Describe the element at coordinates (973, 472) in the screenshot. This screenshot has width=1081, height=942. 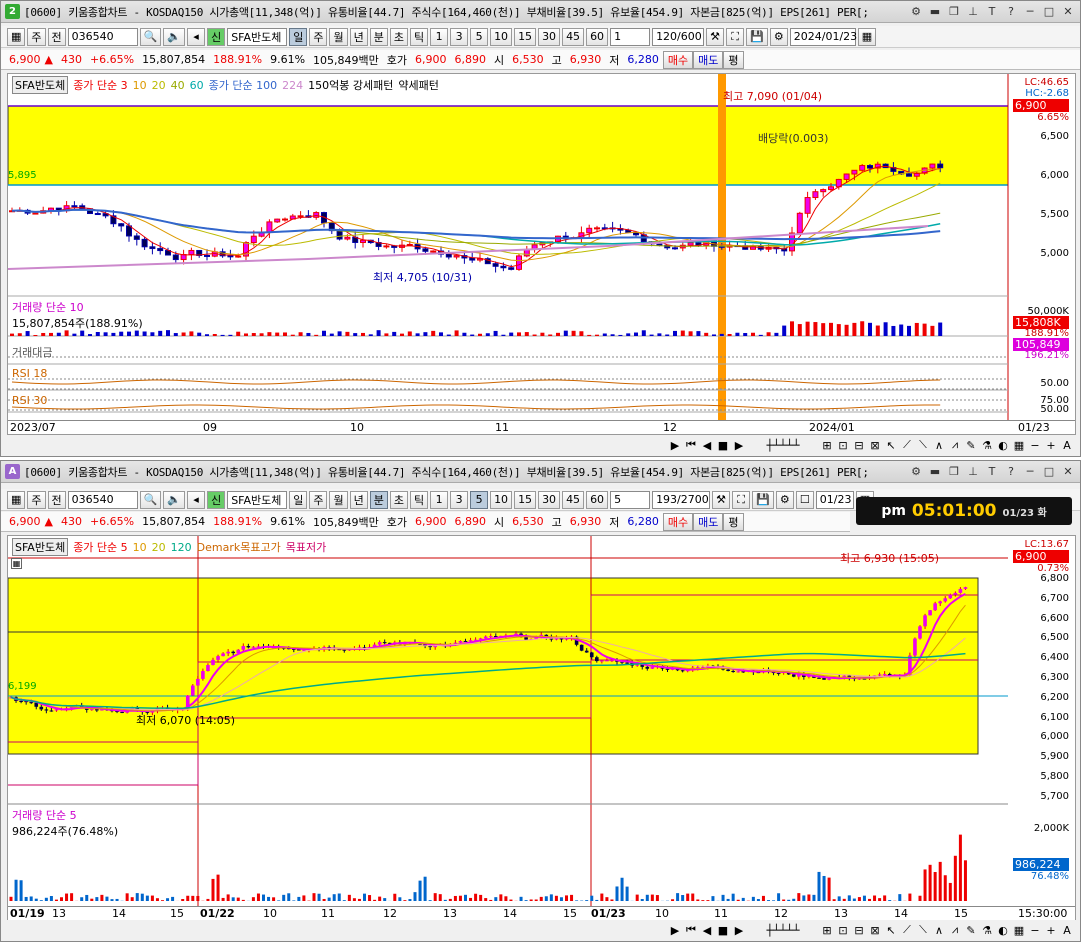
I see `pin-icon: ⊥` at that location.